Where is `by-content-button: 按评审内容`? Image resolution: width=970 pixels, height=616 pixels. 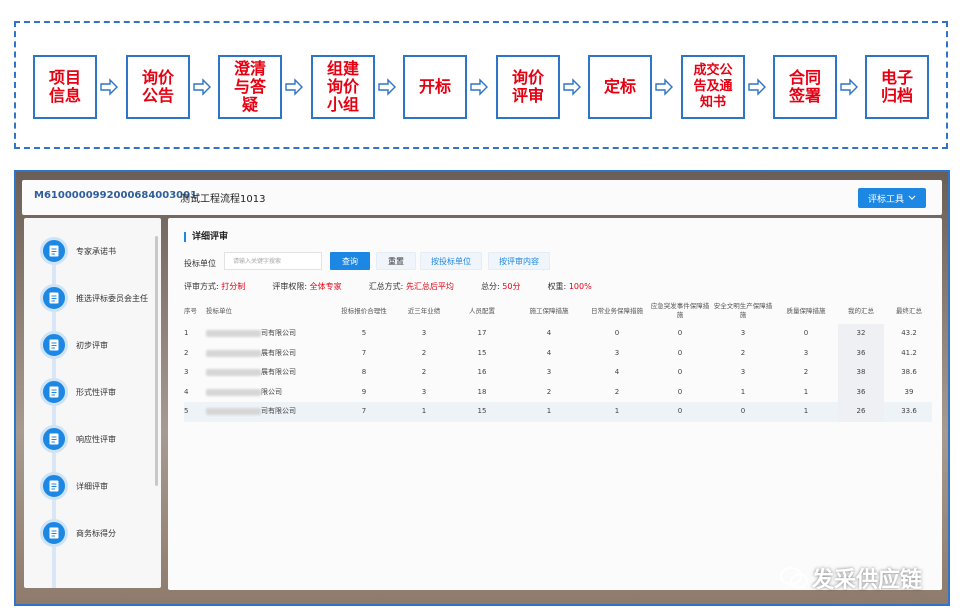
by-content-button: 按评审内容 is located at coordinates (519, 261).